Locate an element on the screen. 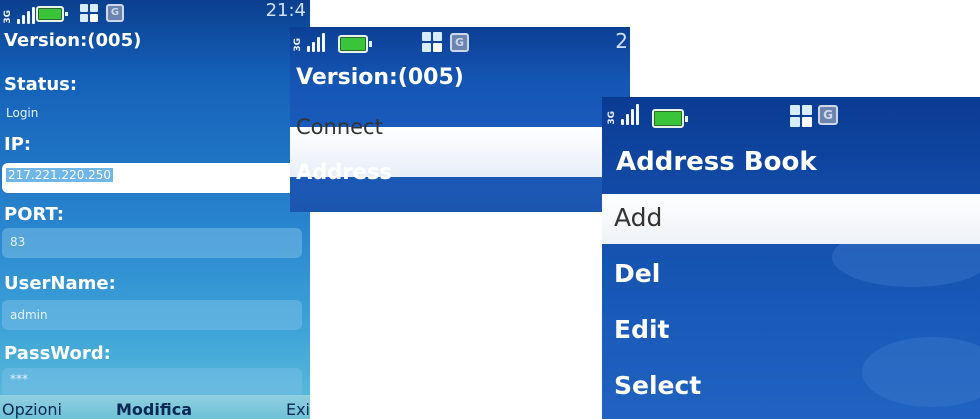 The height and width of the screenshot is (419, 980). softkey-exit: Exi is located at coordinates (298, 409).